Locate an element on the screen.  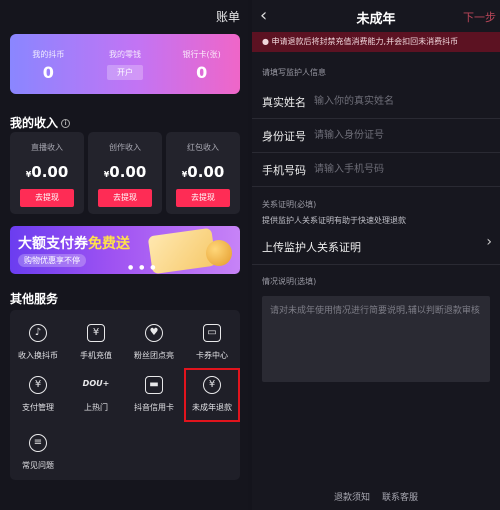
banner-headline-a: 大额支付券 is located at coordinates (53, 244).